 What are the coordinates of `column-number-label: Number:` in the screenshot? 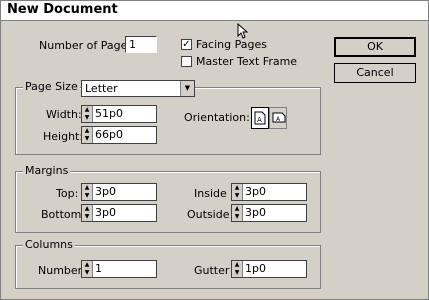 It's located at (62, 270).